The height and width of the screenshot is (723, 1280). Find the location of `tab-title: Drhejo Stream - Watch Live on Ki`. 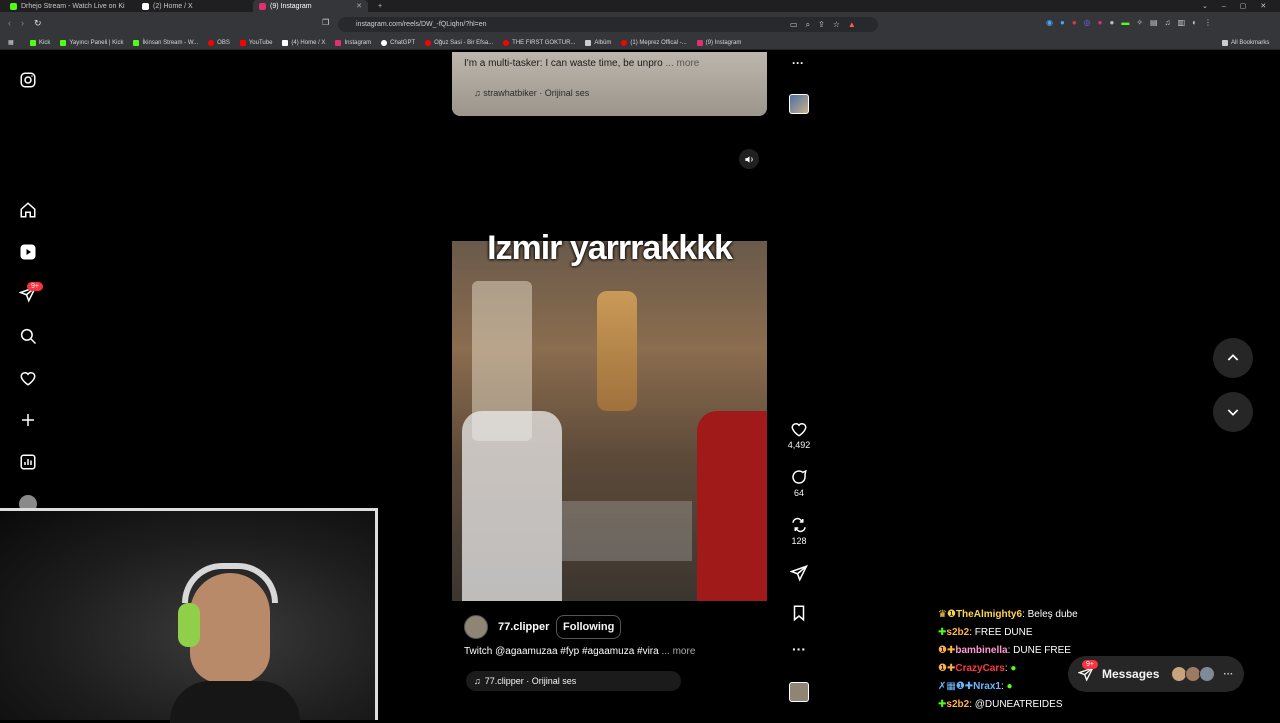

tab-title: Drhejo Stream - Watch Live on Ki is located at coordinates (73, 6).